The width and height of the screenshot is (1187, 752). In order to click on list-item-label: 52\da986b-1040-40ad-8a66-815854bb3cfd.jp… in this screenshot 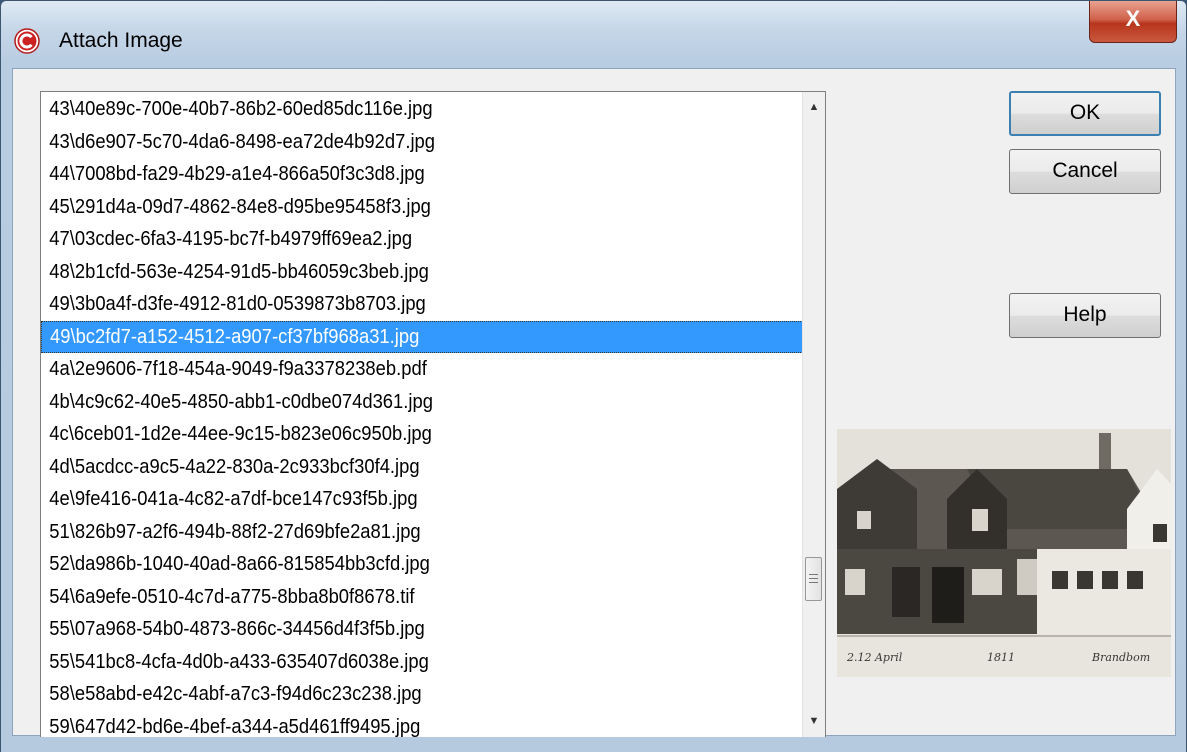, I will do `click(239, 564)`.